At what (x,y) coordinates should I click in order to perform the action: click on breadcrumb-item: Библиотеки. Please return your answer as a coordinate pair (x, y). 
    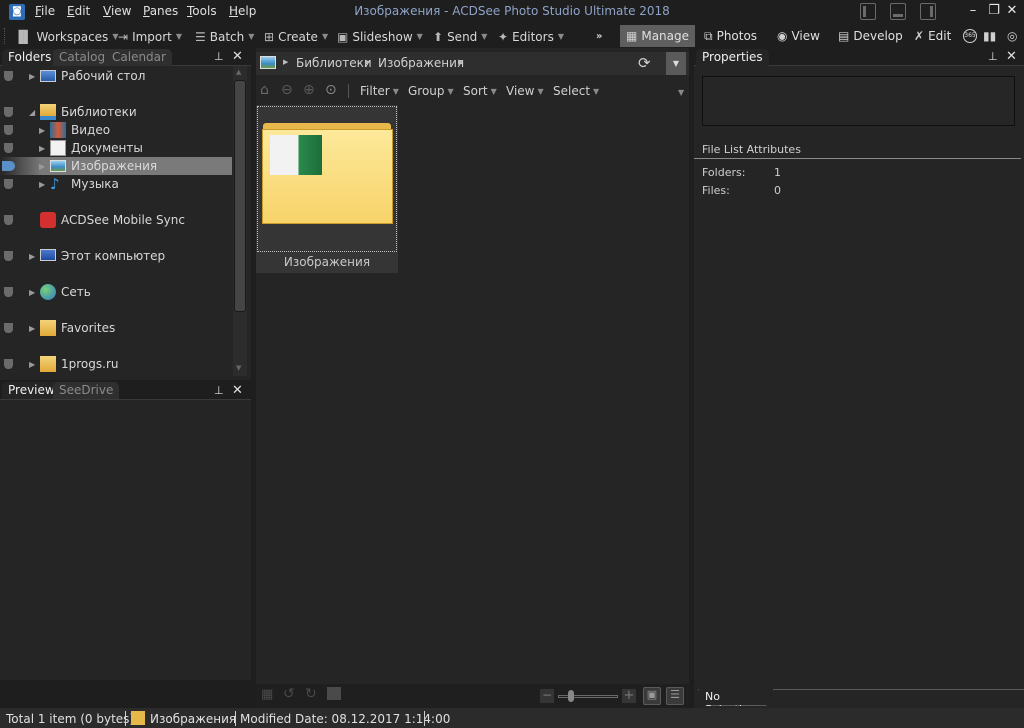
    Looking at the image, I should click on (334, 63).